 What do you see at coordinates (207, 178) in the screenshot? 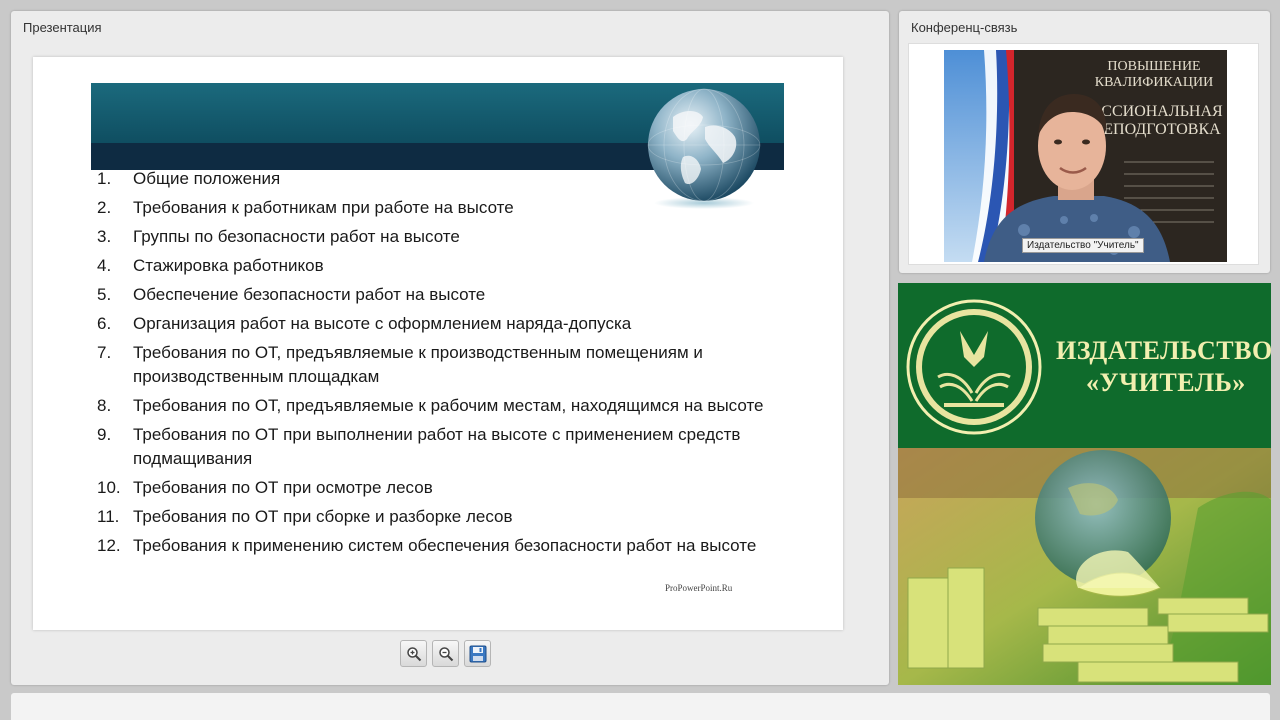
I see `slide-item-text: Общие положения` at bounding box center [207, 178].